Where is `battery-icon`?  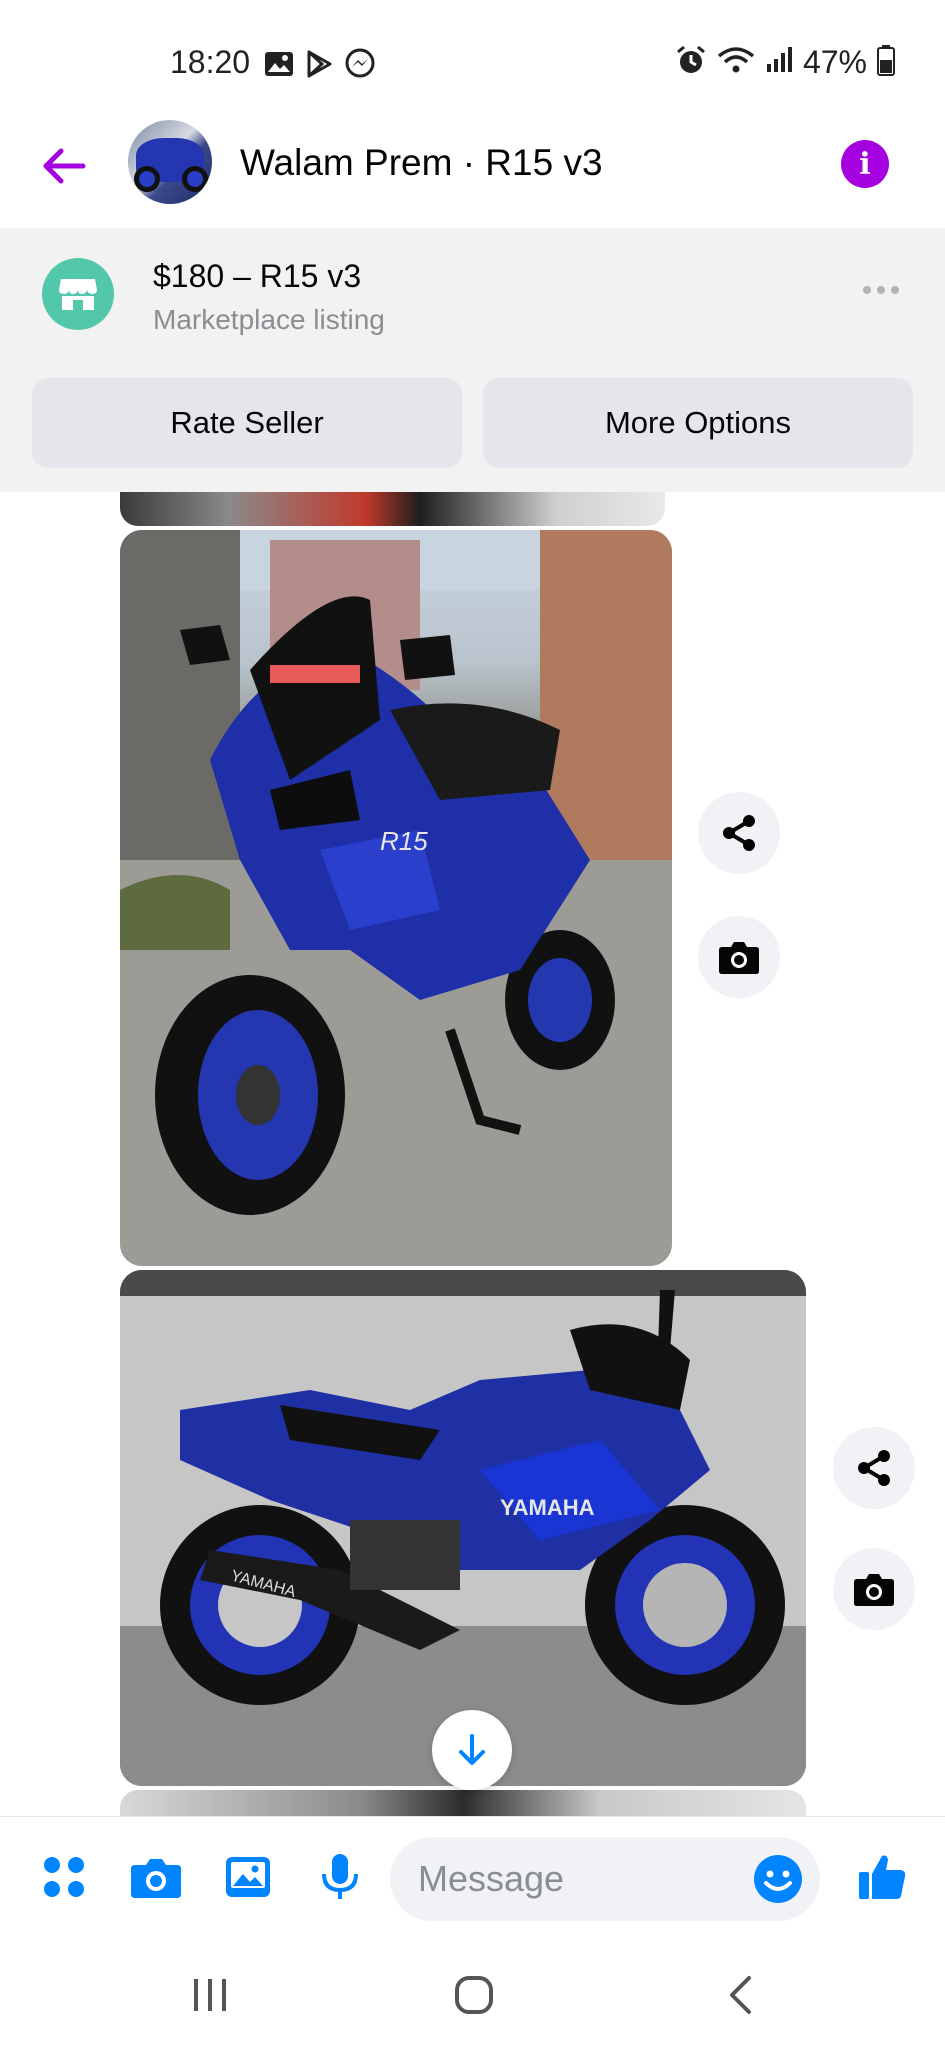
battery-icon is located at coordinates (886, 62).